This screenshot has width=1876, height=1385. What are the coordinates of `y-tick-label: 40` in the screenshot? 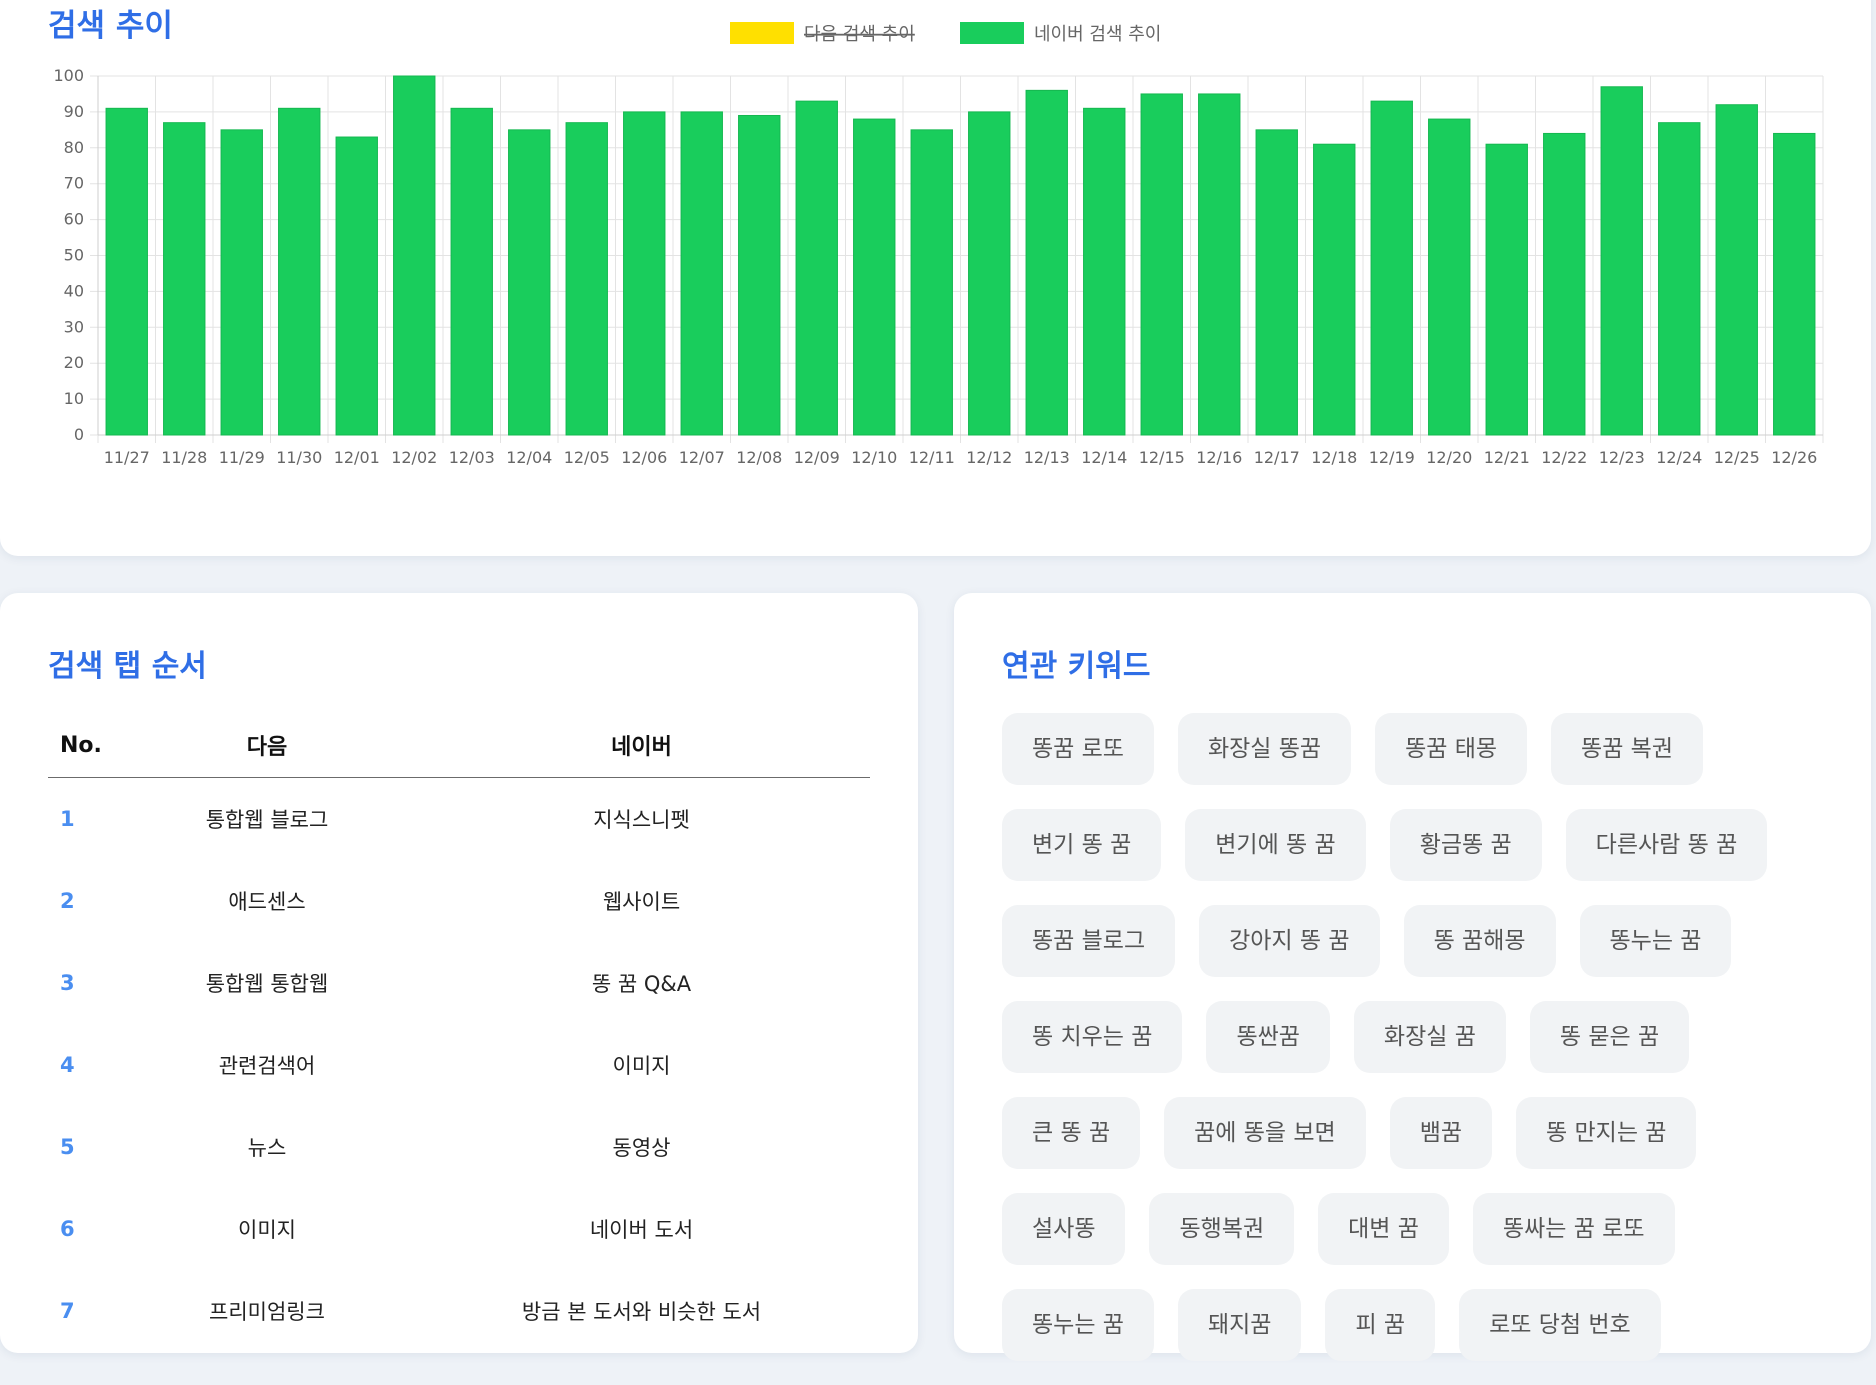 It's located at (74, 290).